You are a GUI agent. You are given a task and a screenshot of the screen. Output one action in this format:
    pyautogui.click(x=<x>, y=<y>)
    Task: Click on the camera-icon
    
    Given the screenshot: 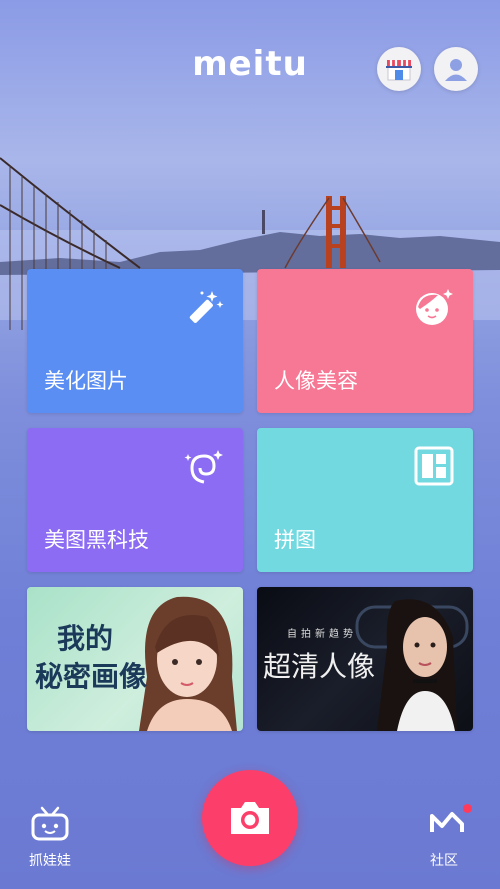 What is the action you would take?
    pyautogui.click(x=250, y=818)
    